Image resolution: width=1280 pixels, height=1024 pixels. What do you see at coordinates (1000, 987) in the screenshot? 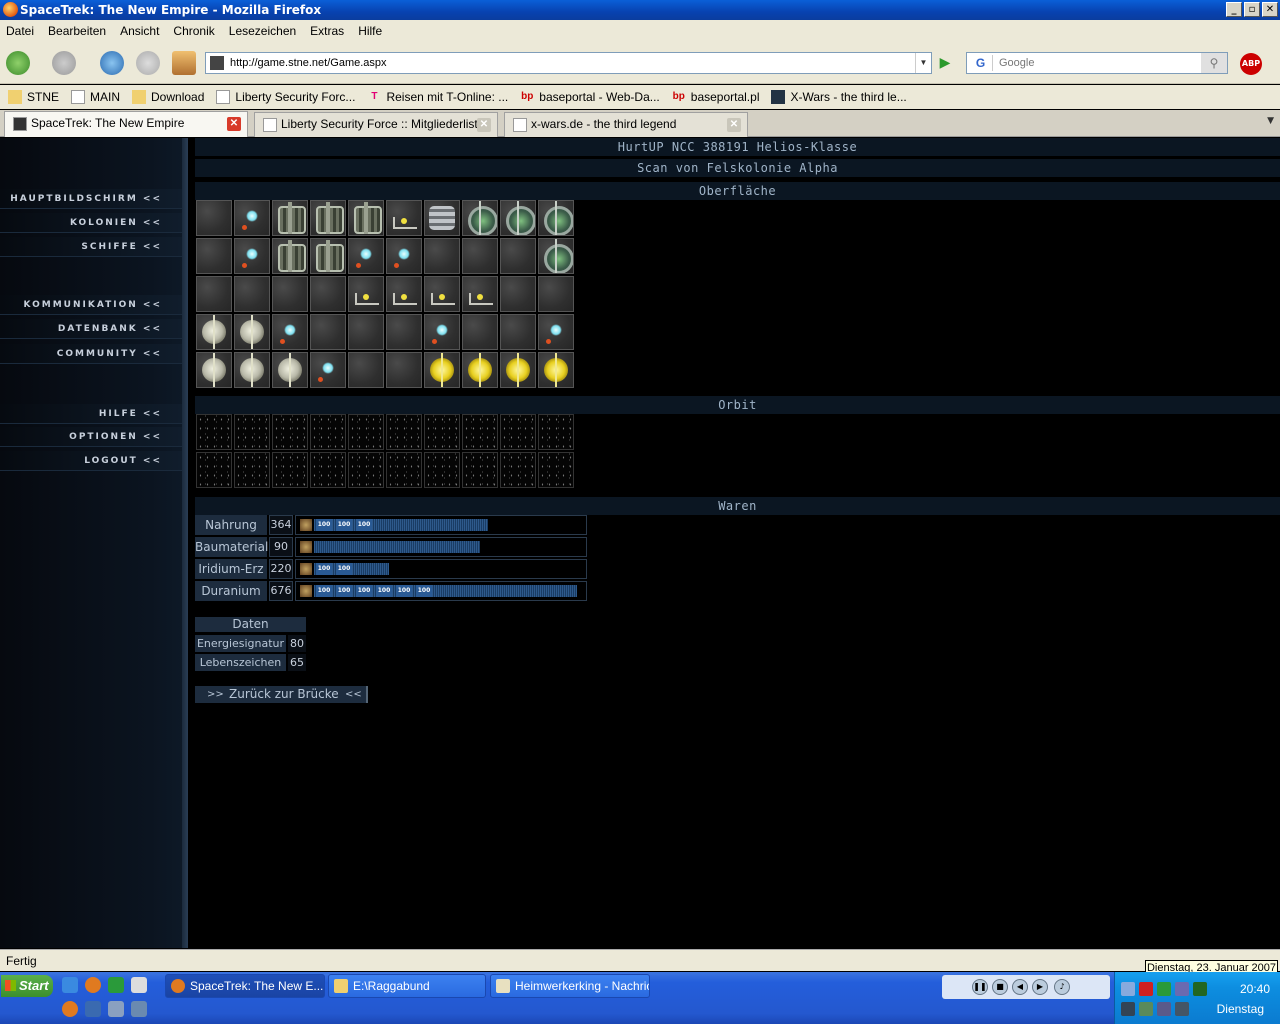
I see `stop-icon: ■` at bounding box center [1000, 987].